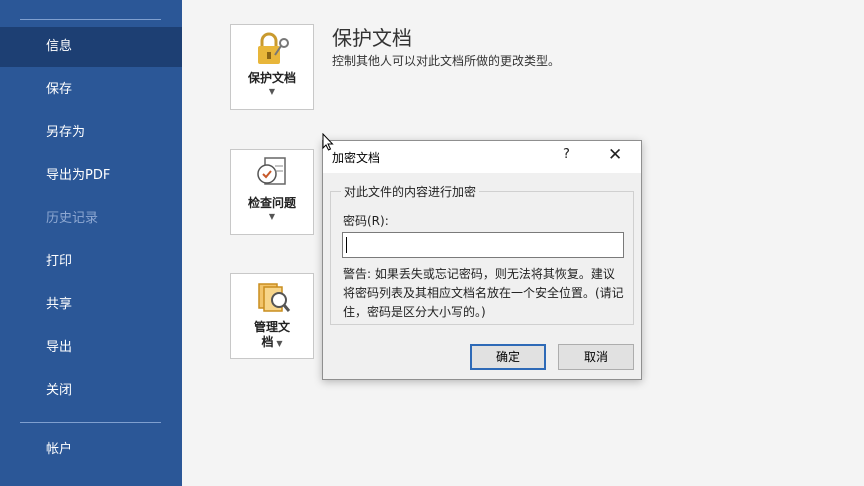 This screenshot has width=864, height=486. What do you see at coordinates (596, 357) in the screenshot?
I see `cancel-button: 取消` at bounding box center [596, 357].